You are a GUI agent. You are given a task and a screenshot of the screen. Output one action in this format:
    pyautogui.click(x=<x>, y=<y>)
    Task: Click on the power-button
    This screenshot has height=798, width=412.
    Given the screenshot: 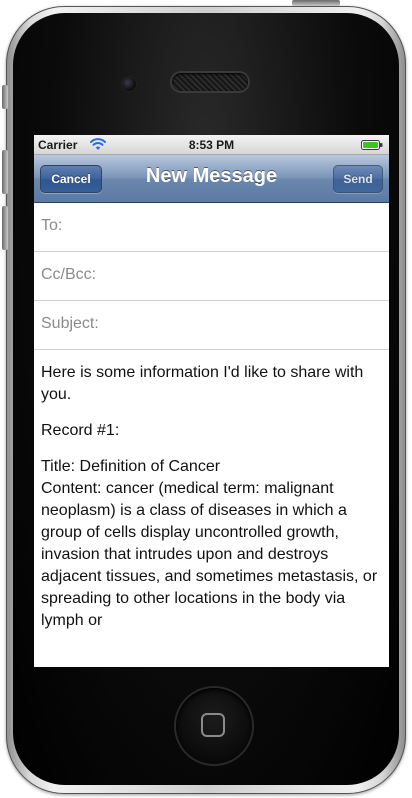 What is the action you would take?
    pyautogui.click(x=316, y=3)
    